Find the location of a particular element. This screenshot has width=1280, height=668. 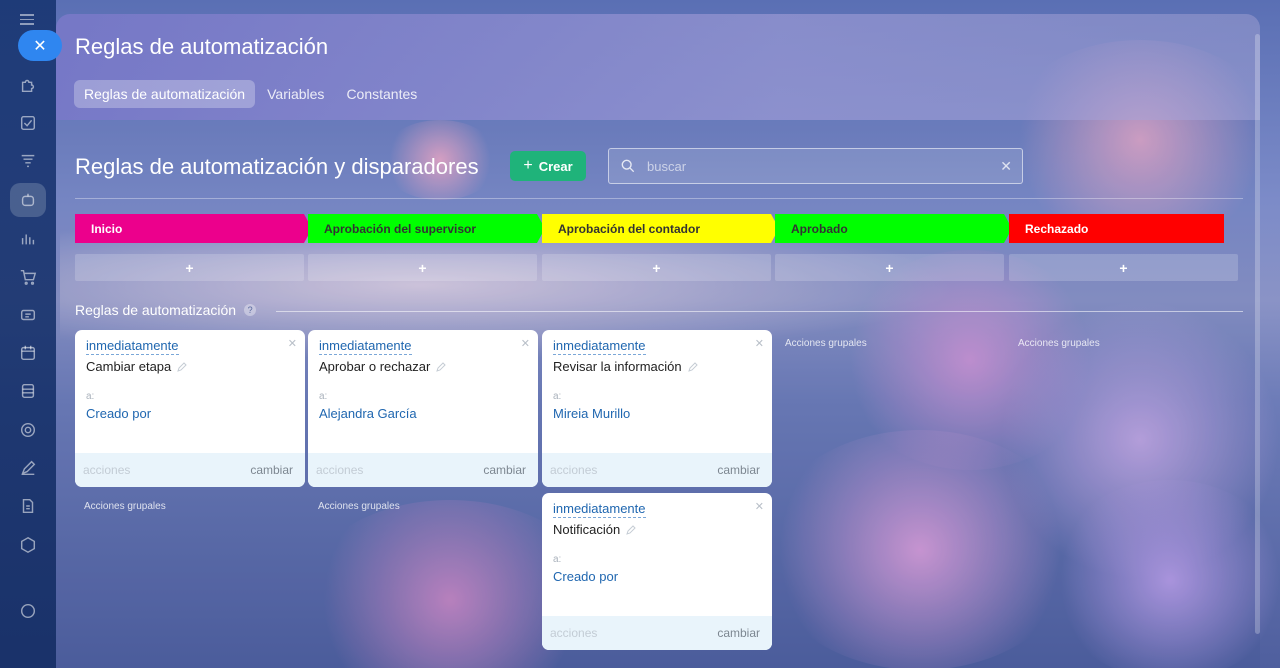

checkbox-icon is located at coordinates (28, 123).